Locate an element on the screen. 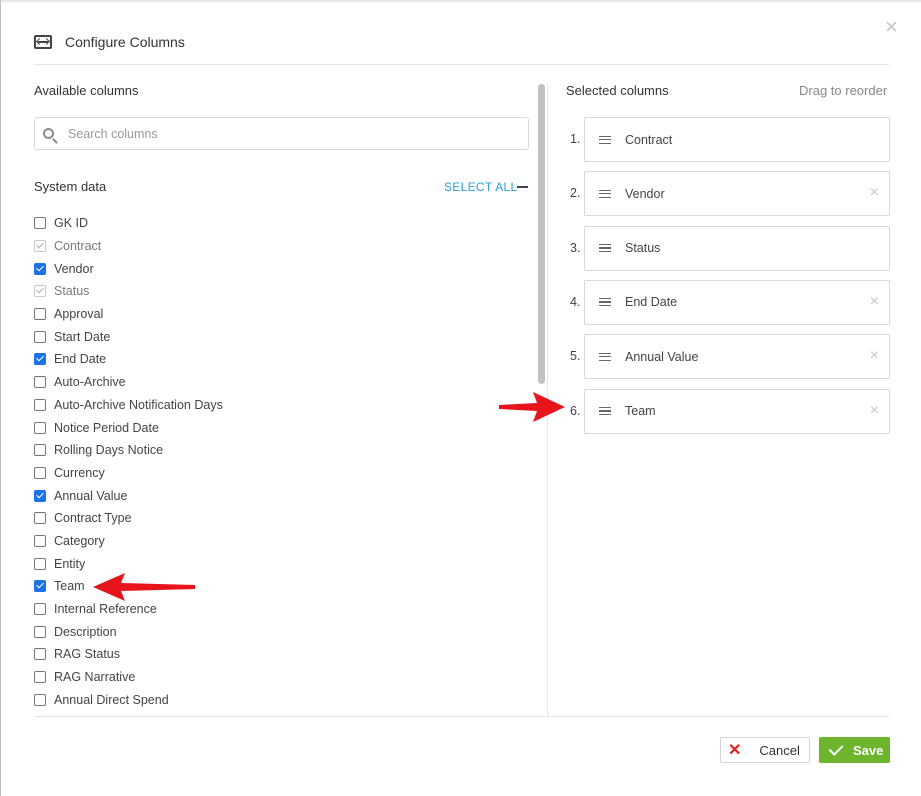 The image size is (921, 796). selected-column-number: 6. is located at coordinates (575, 410).